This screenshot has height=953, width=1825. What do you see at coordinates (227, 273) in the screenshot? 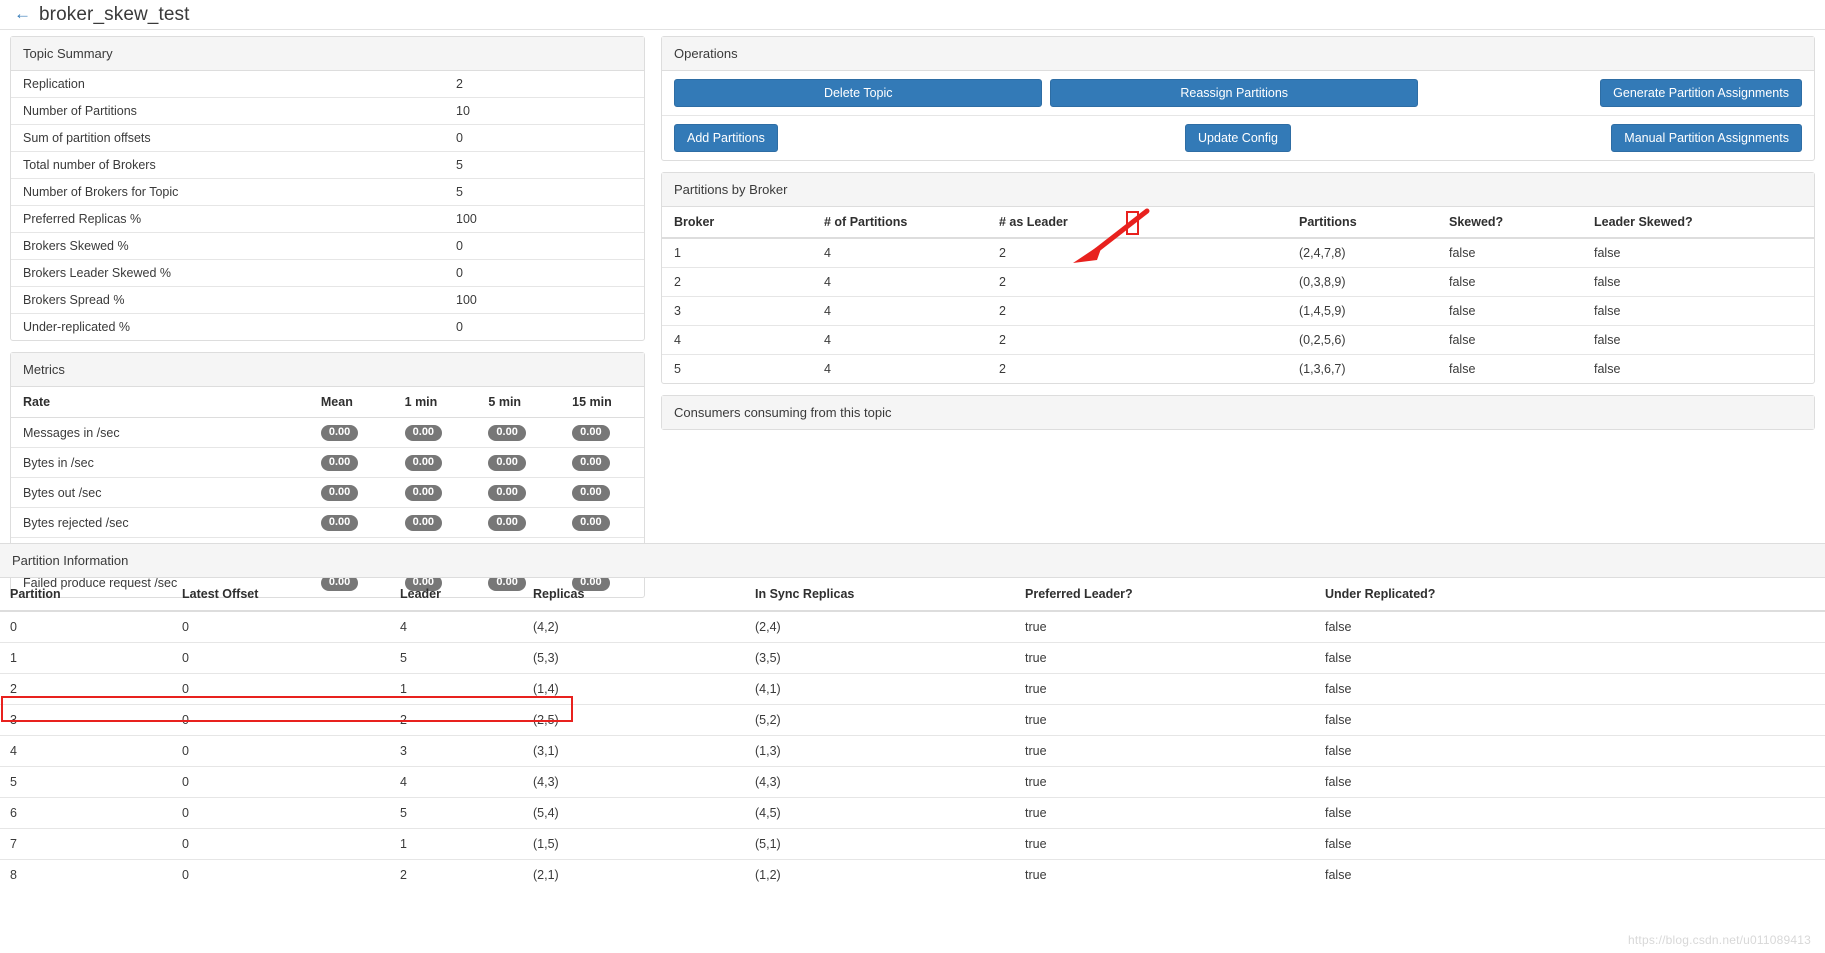
I see `summary-label: Brokers Leader Skewed %` at bounding box center [227, 273].